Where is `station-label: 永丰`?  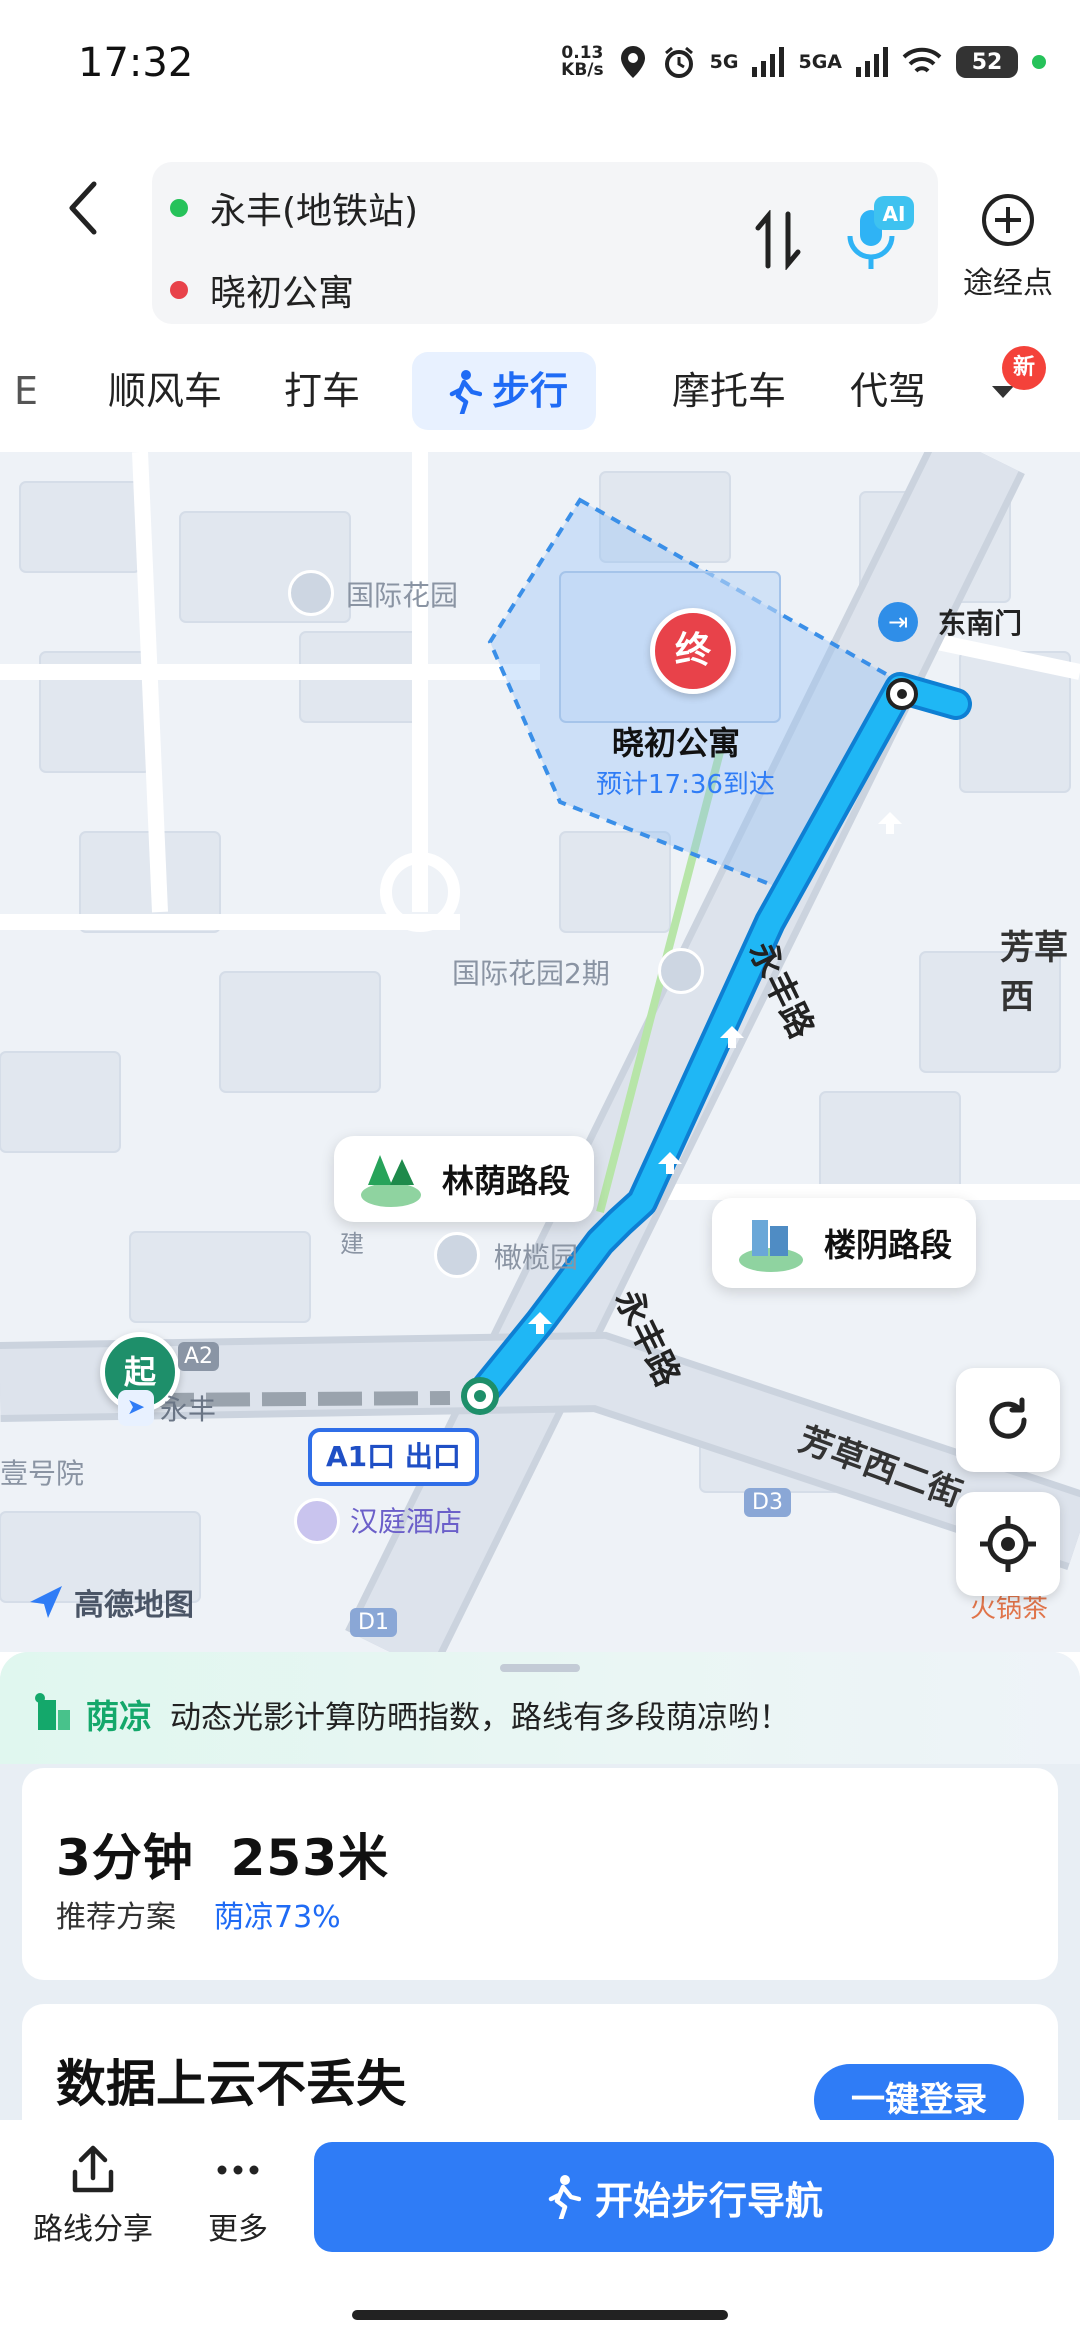 station-label: 永丰 is located at coordinates (188, 1408).